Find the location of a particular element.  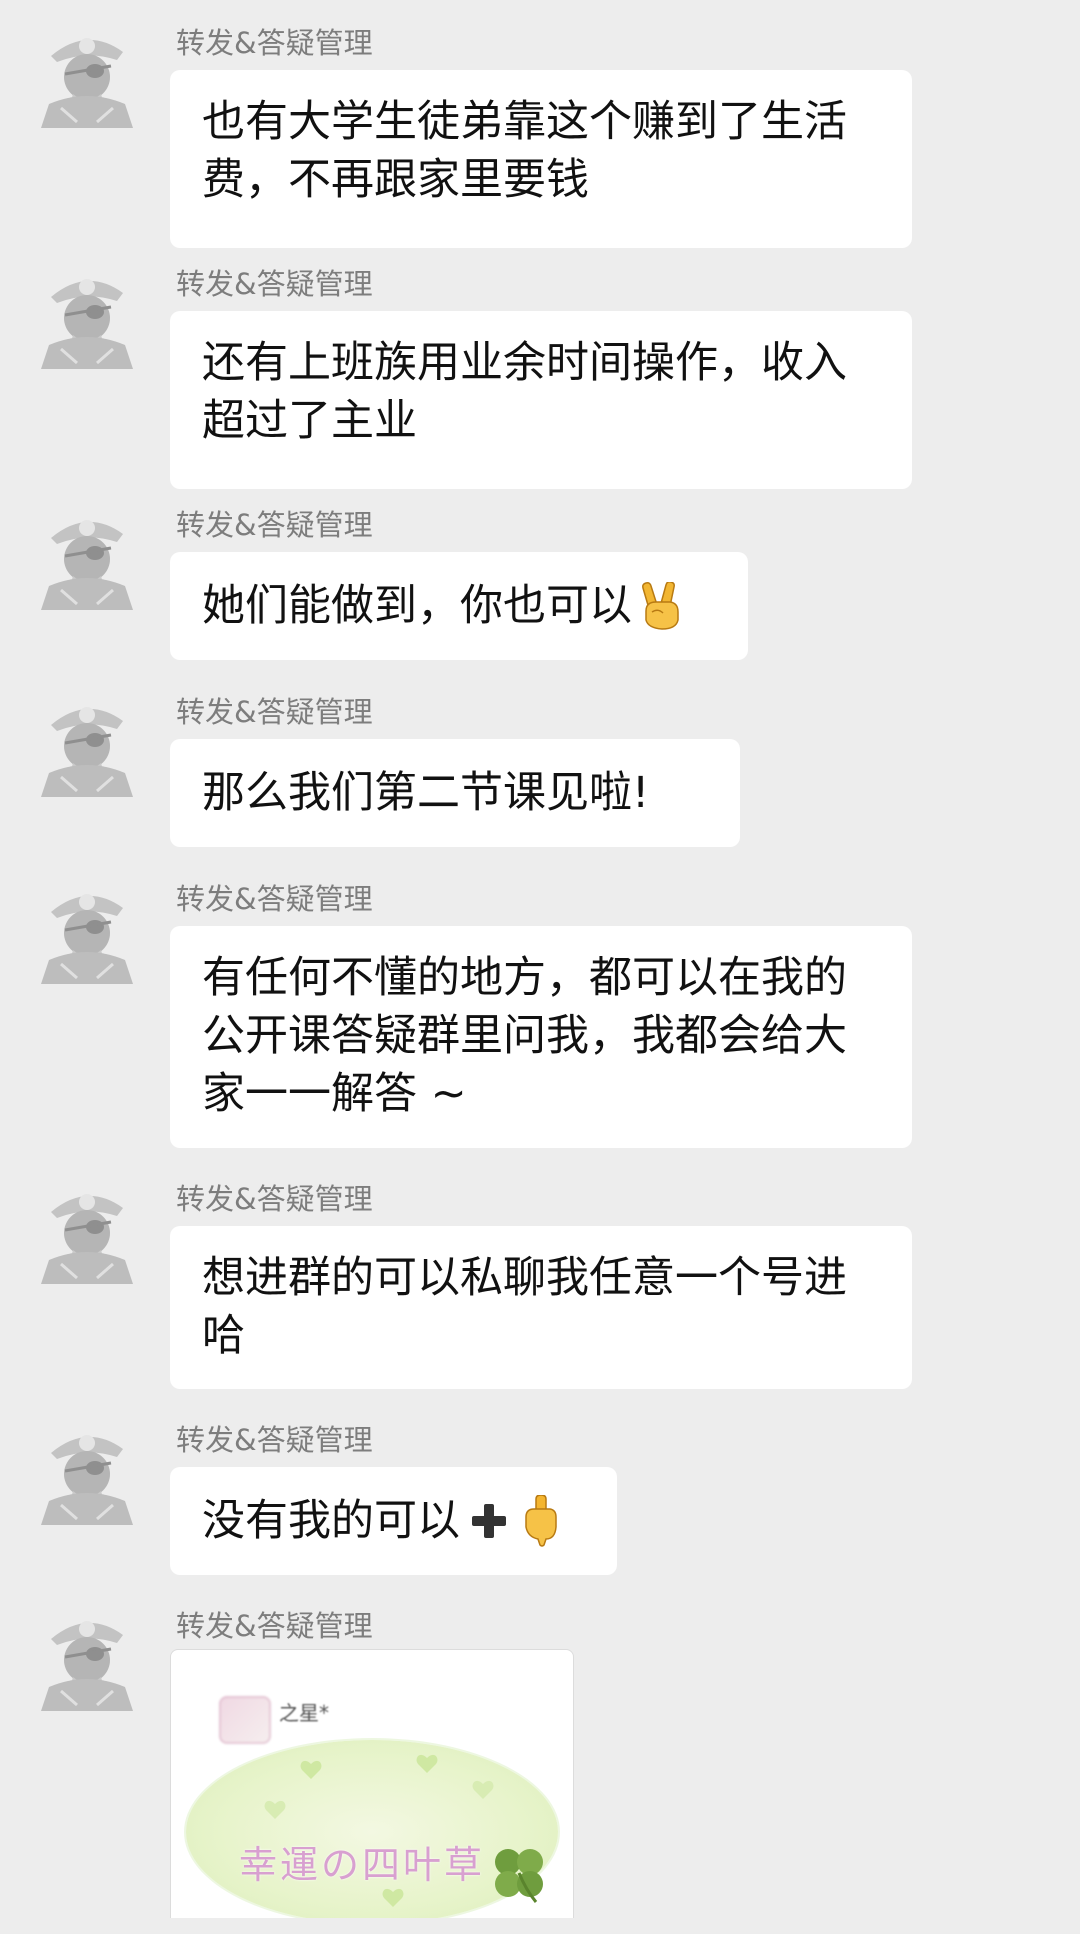

message-bubble: 那么我们第二节课见啦! is located at coordinates (455, 793).